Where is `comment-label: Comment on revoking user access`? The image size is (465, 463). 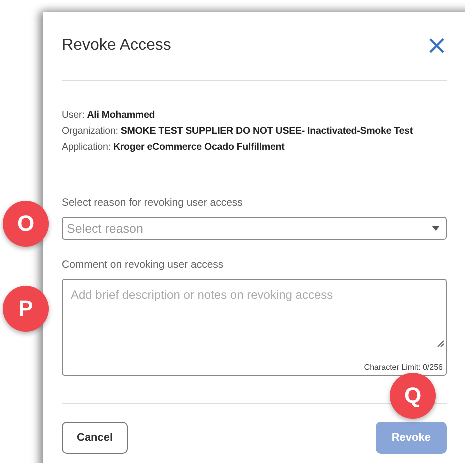 comment-label: Comment on revoking user access is located at coordinates (143, 265).